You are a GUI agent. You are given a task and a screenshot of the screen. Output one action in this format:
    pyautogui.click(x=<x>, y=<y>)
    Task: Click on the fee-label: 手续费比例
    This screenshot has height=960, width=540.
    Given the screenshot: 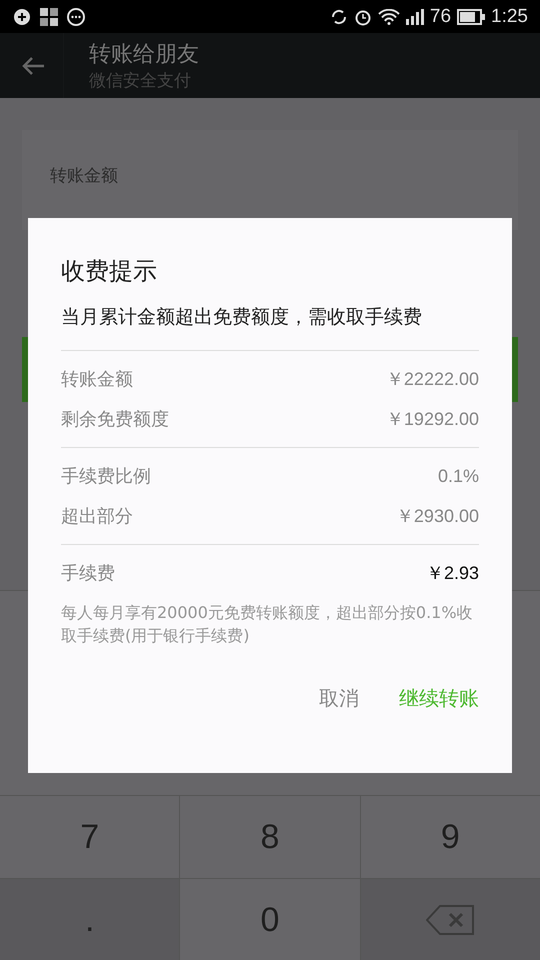 What is the action you would take?
    pyautogui.click(x=106, y=476)
    